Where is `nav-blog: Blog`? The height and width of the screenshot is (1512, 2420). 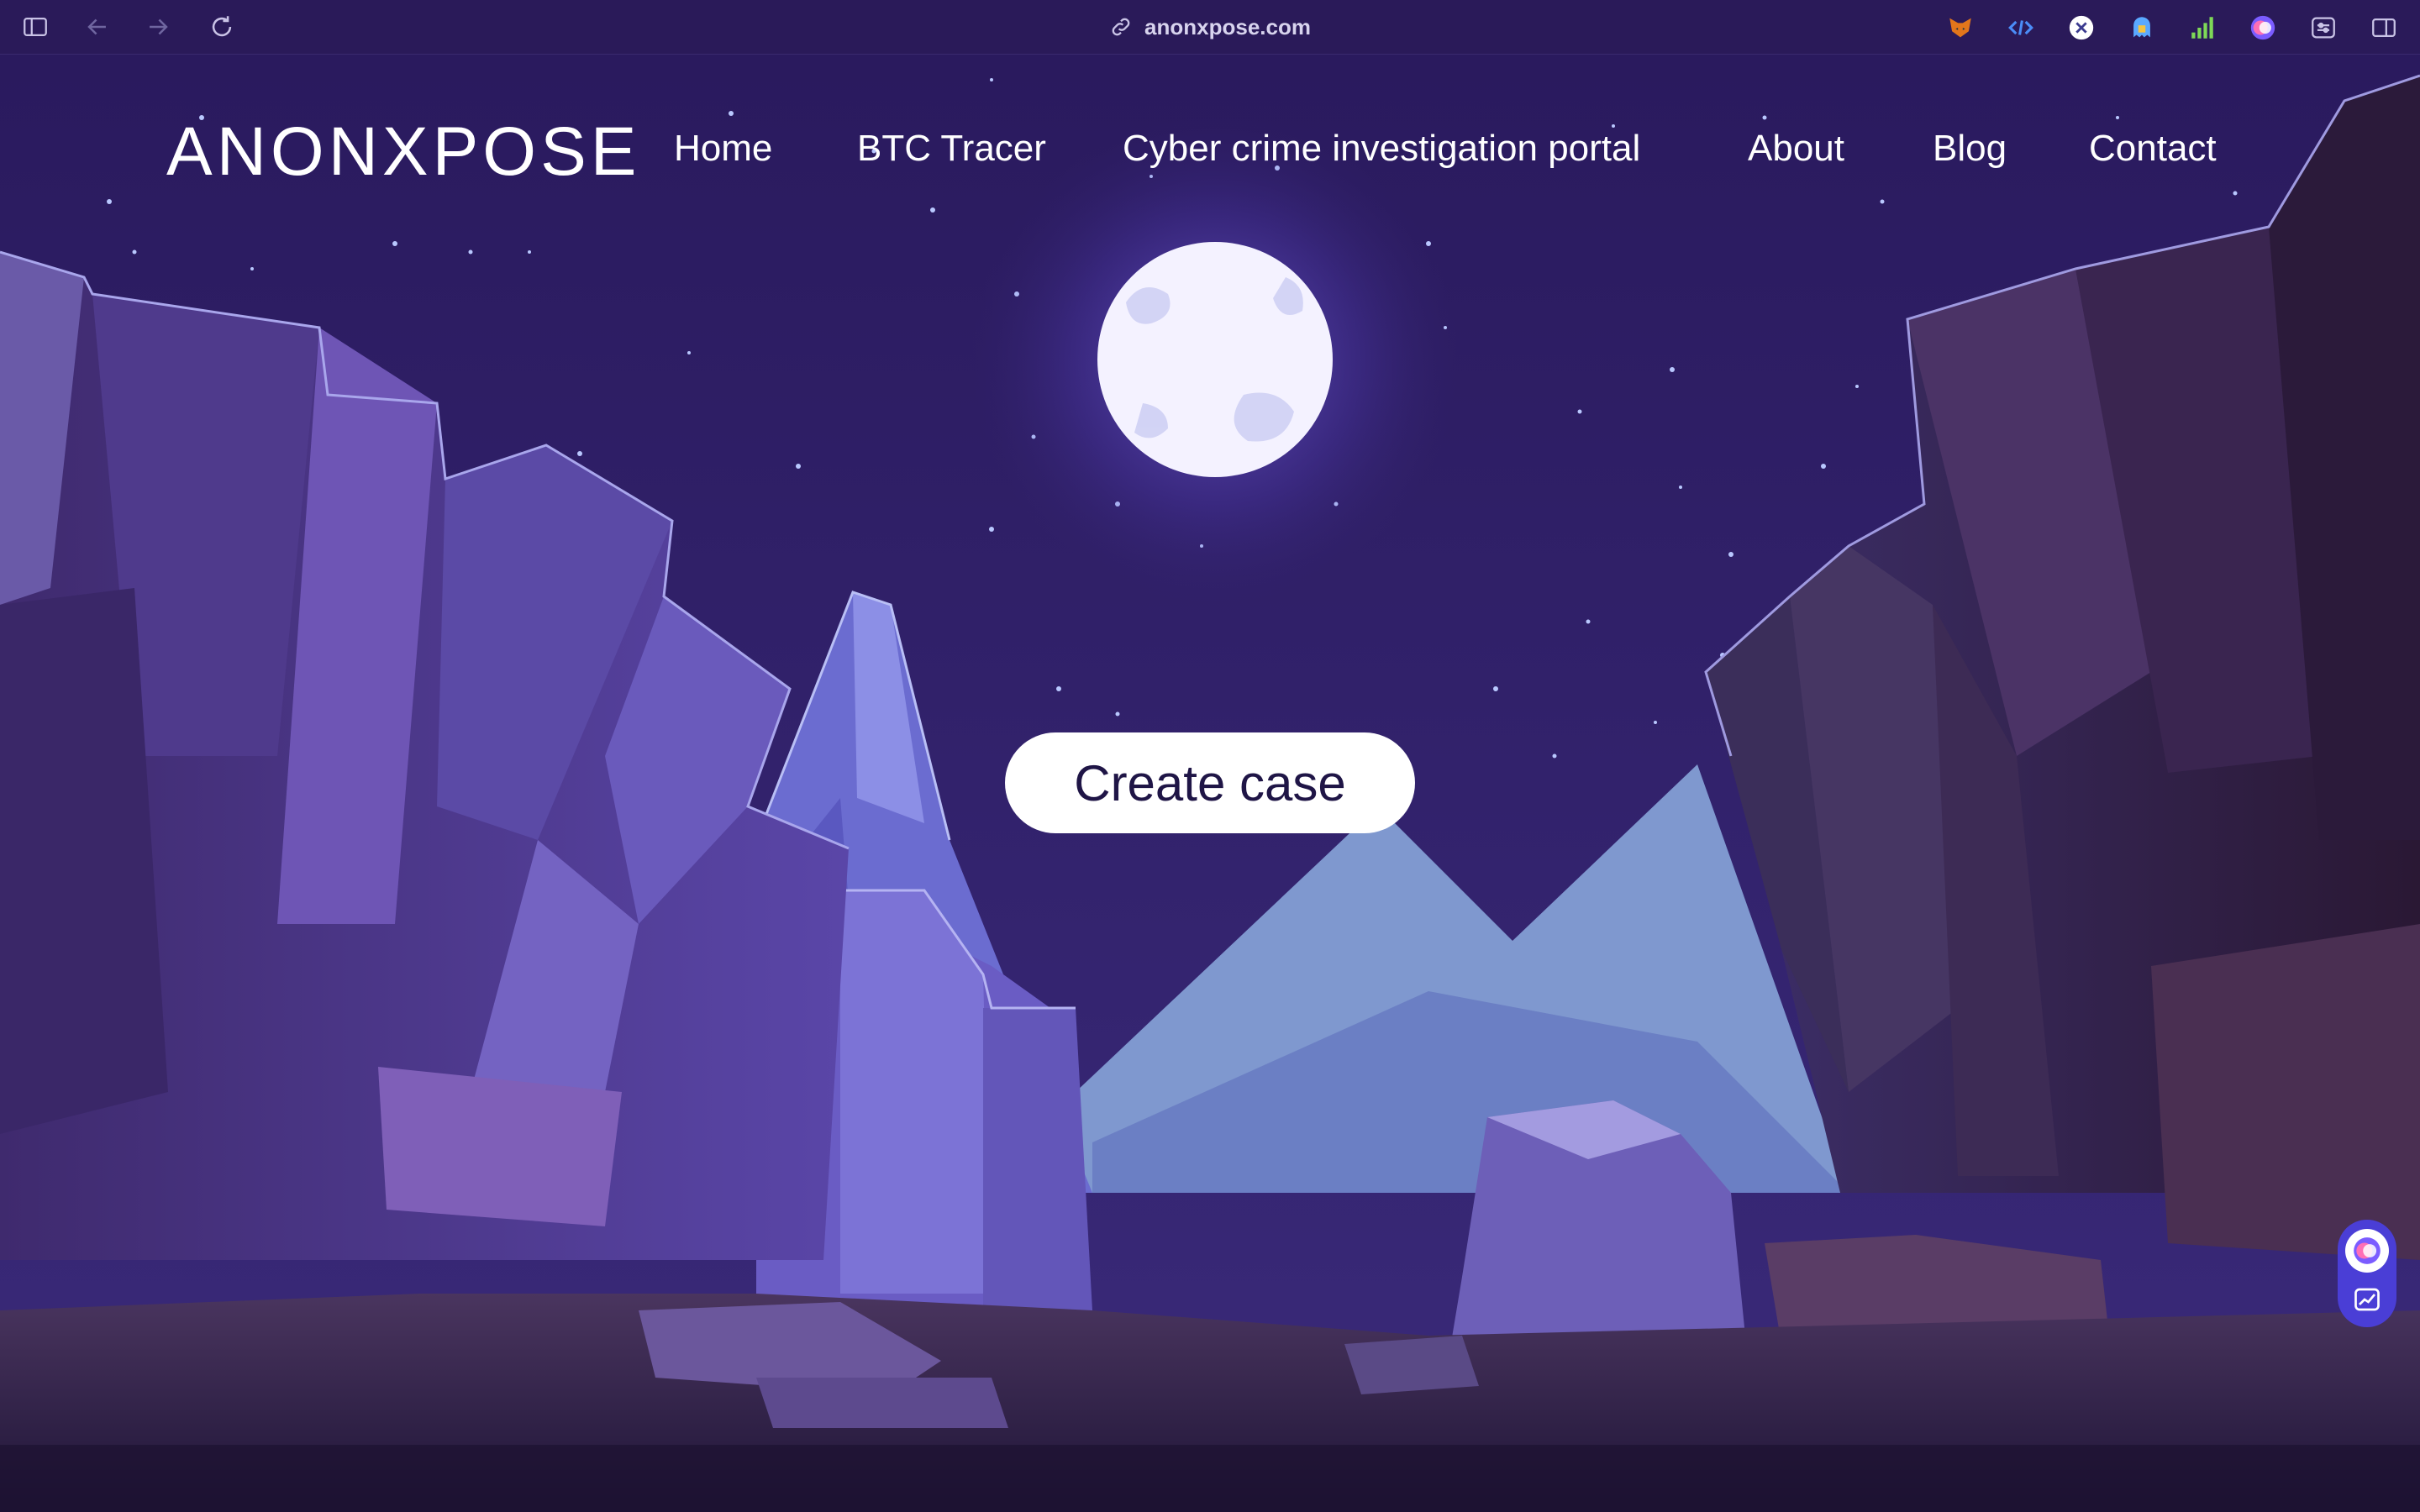 nav-blog: Blog is located at coordinates (1970, 149).